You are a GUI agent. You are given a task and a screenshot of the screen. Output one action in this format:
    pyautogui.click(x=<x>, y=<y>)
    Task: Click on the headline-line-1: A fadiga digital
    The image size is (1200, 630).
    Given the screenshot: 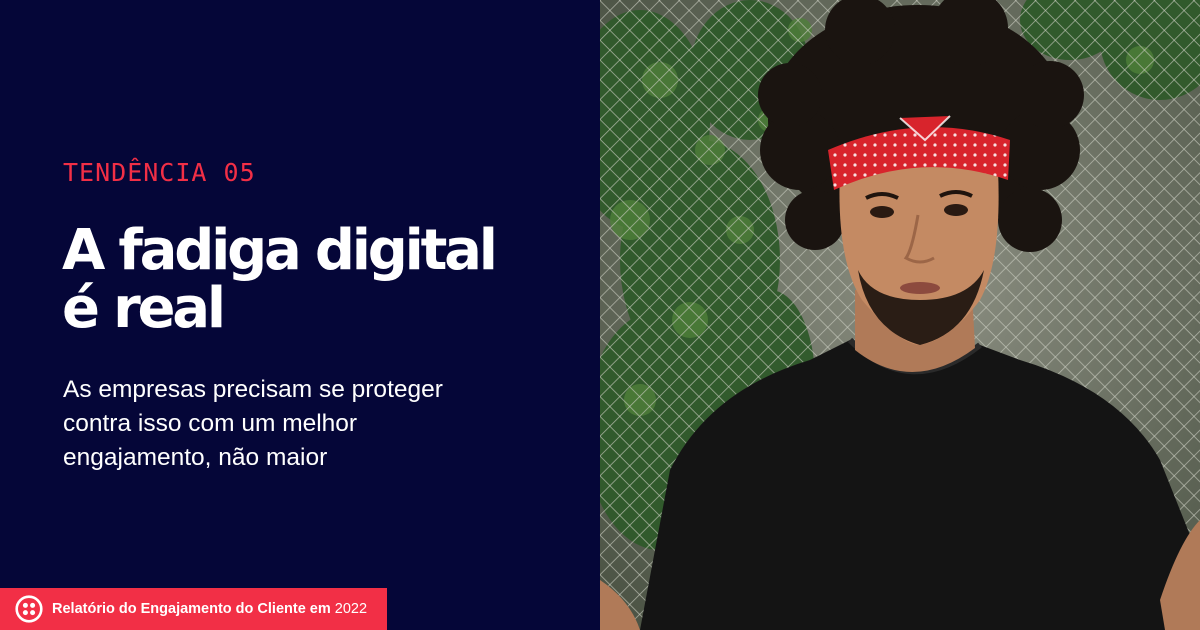 What is the action you would take?
    pyautogui.click(x=280, y=250)
    